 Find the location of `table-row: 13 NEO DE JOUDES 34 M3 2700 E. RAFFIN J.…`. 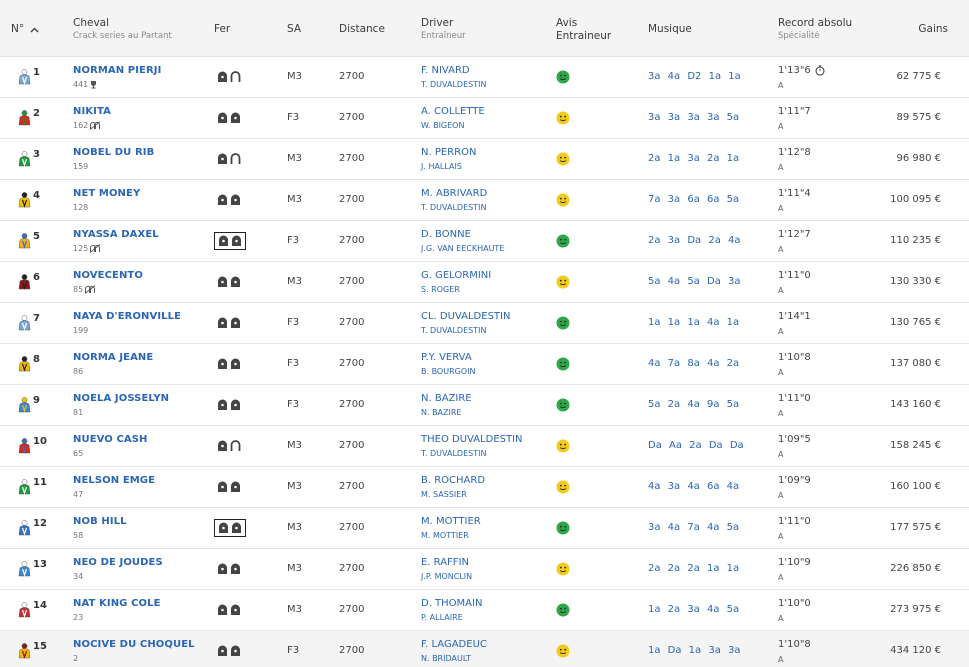

table-row: 13 NEO DE JOUDES 34 M3 2700 E. RAFFIN J.… is located at coordinates (484, 569).